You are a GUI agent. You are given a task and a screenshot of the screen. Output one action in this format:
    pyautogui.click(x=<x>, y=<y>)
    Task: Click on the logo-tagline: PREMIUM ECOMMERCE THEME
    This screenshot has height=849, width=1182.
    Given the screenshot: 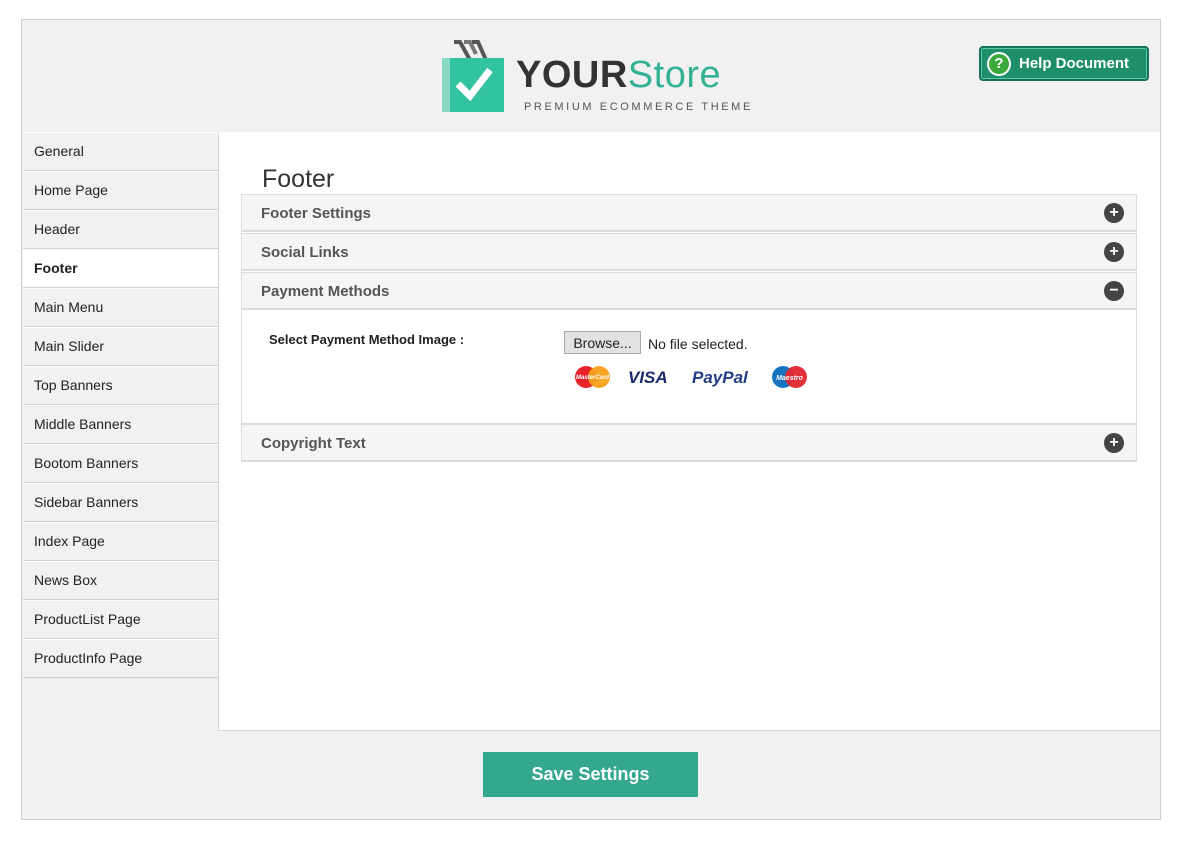 What is the action you would take?
    pyautogui.click(x=638, y=107)
    